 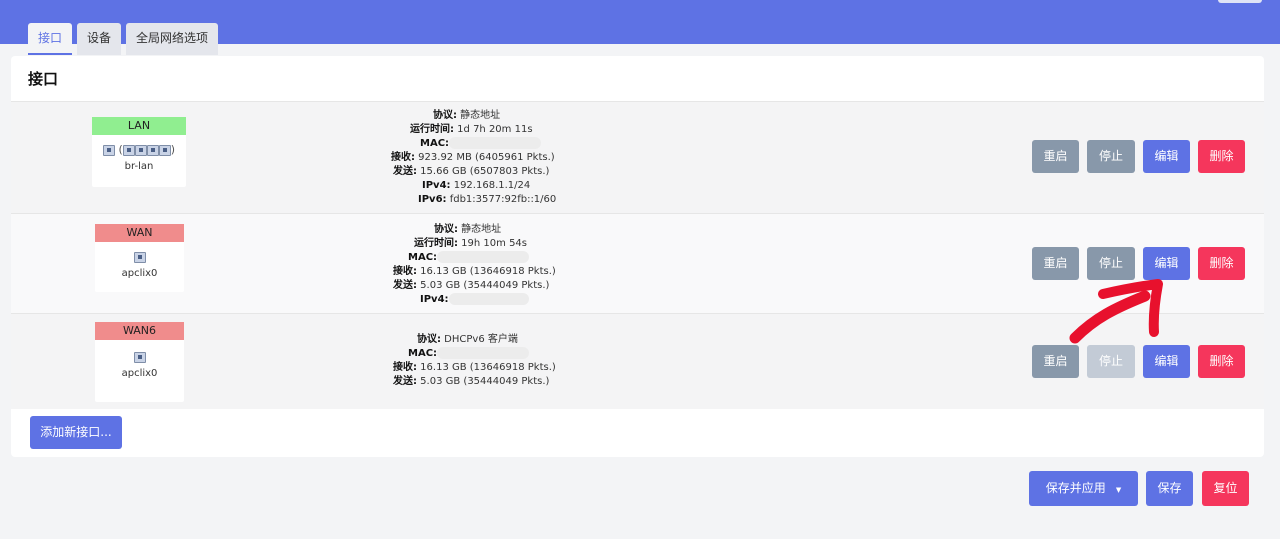 I want to click on tab-devices: 设备, so click(x=99, y=39).